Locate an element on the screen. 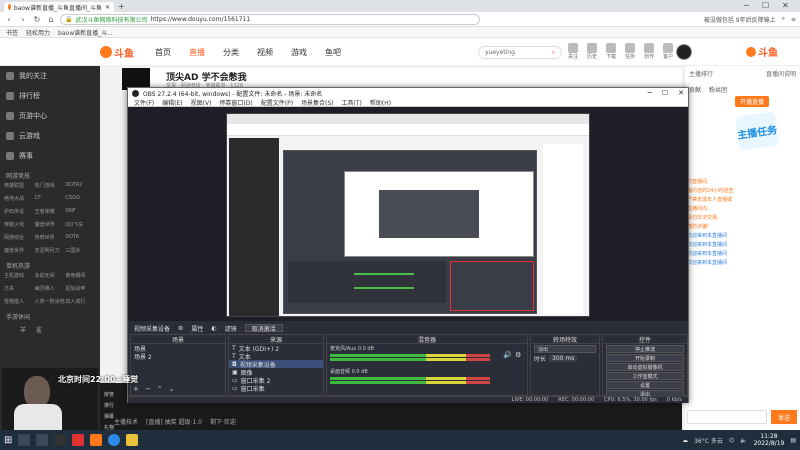 This screenshot has width=800, height=450. guide-link: 直播间说明 is located at coordinates (781, 73).